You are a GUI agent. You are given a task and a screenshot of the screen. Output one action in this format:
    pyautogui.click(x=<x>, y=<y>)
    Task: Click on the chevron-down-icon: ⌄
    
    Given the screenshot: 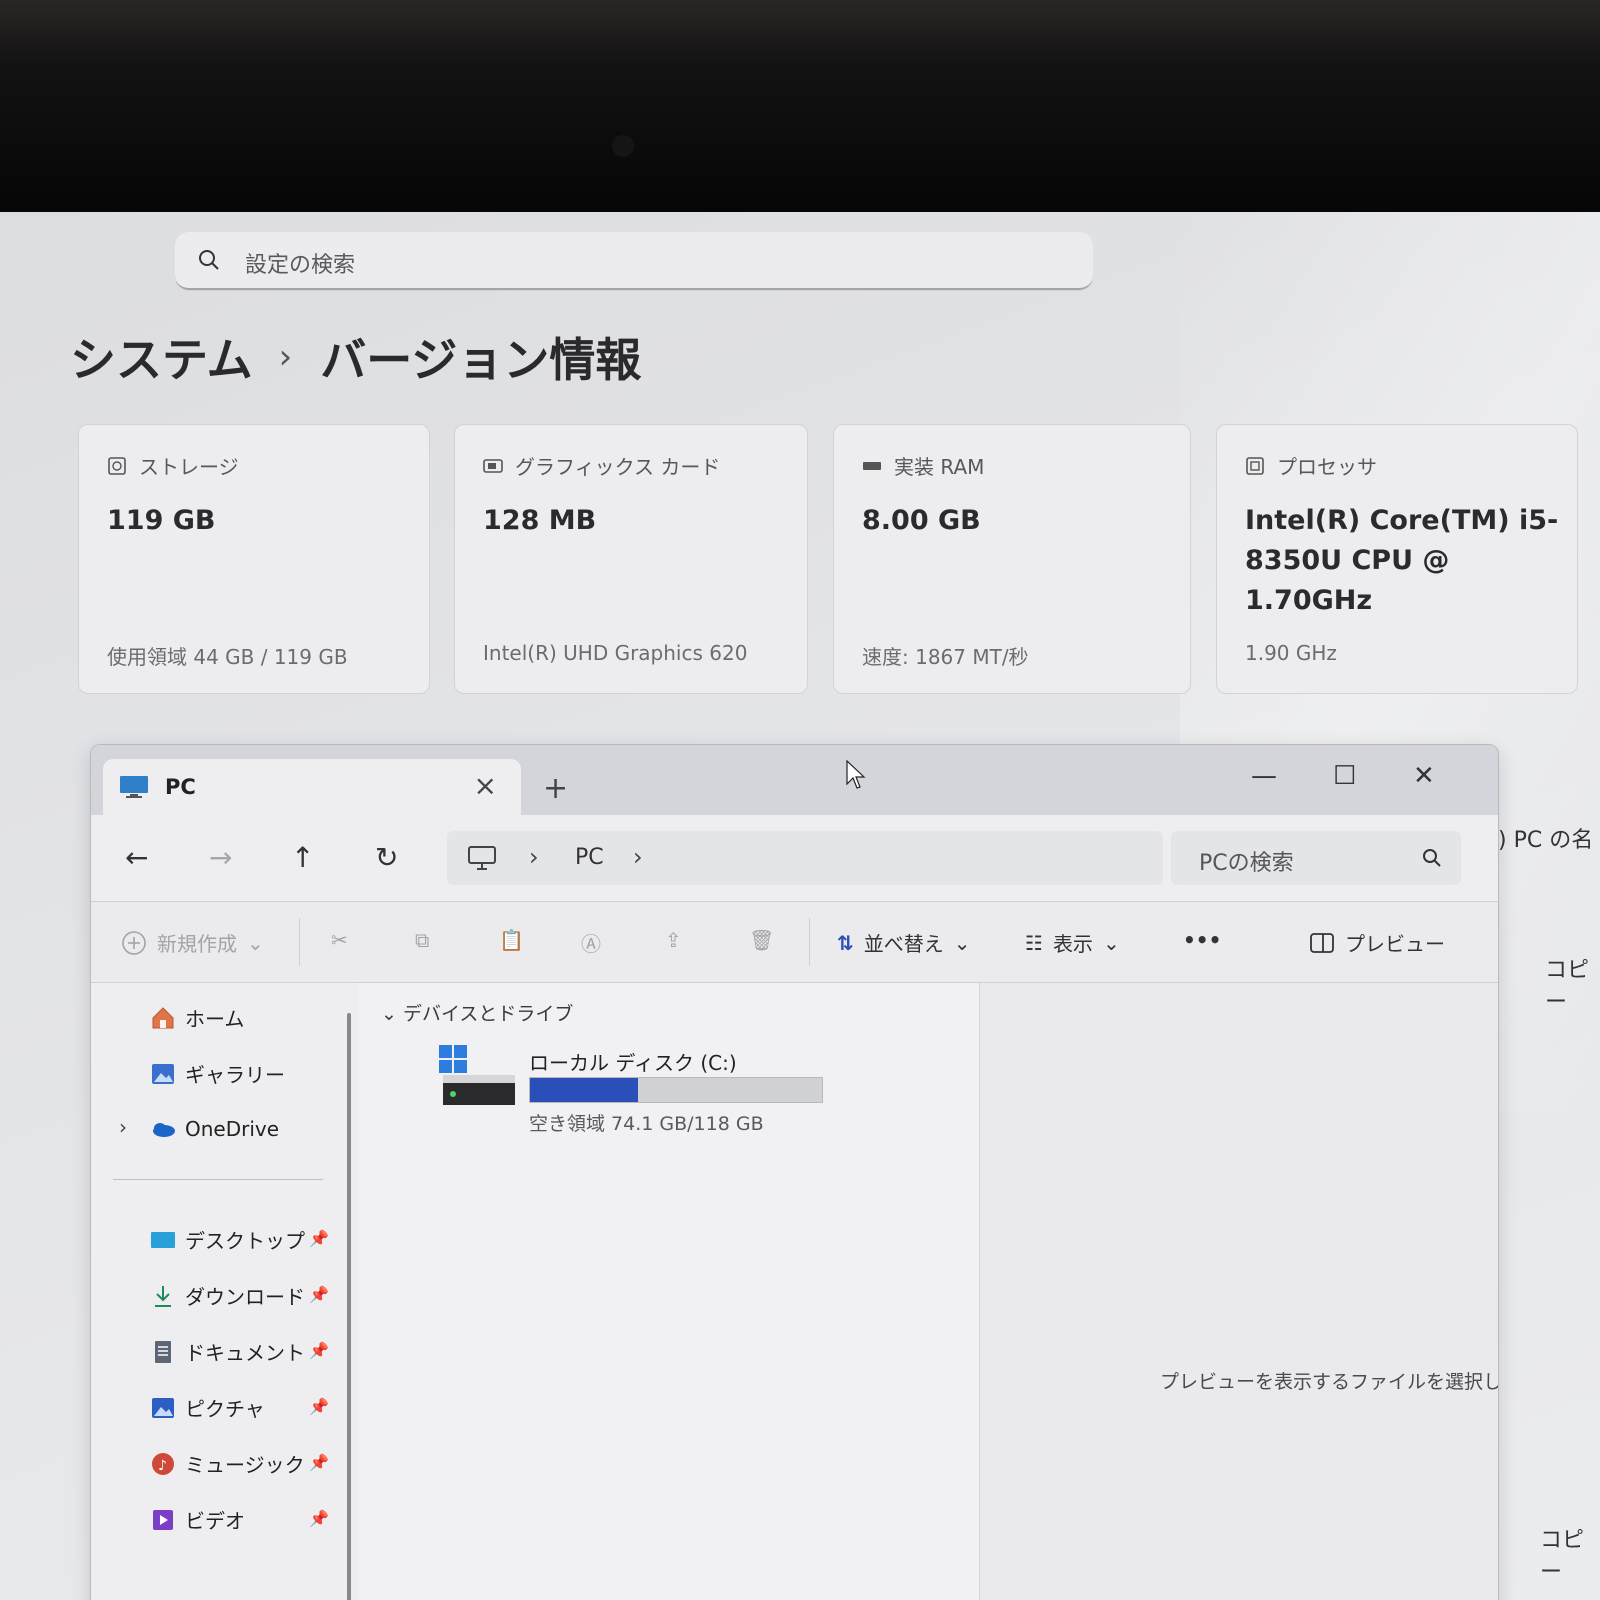 What is the action you would take?
    pyautogui.click(x=962, y=942)
    